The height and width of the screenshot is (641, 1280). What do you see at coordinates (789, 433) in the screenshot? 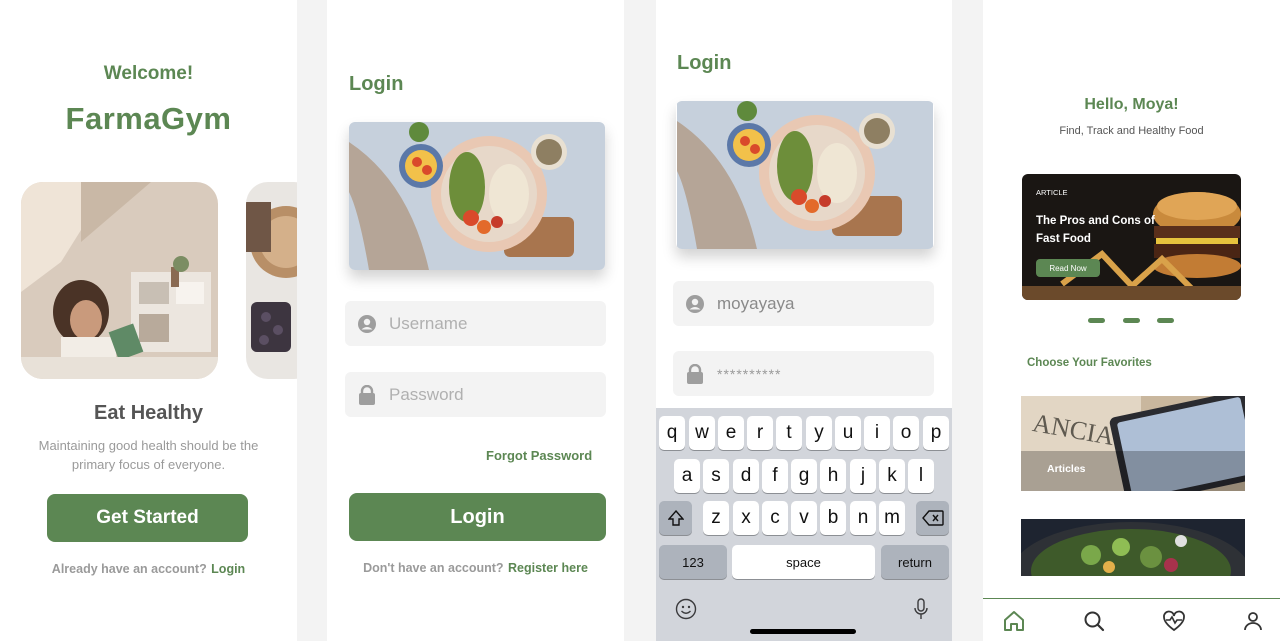
I see `key-t: t` at bounding box center [789, 433].